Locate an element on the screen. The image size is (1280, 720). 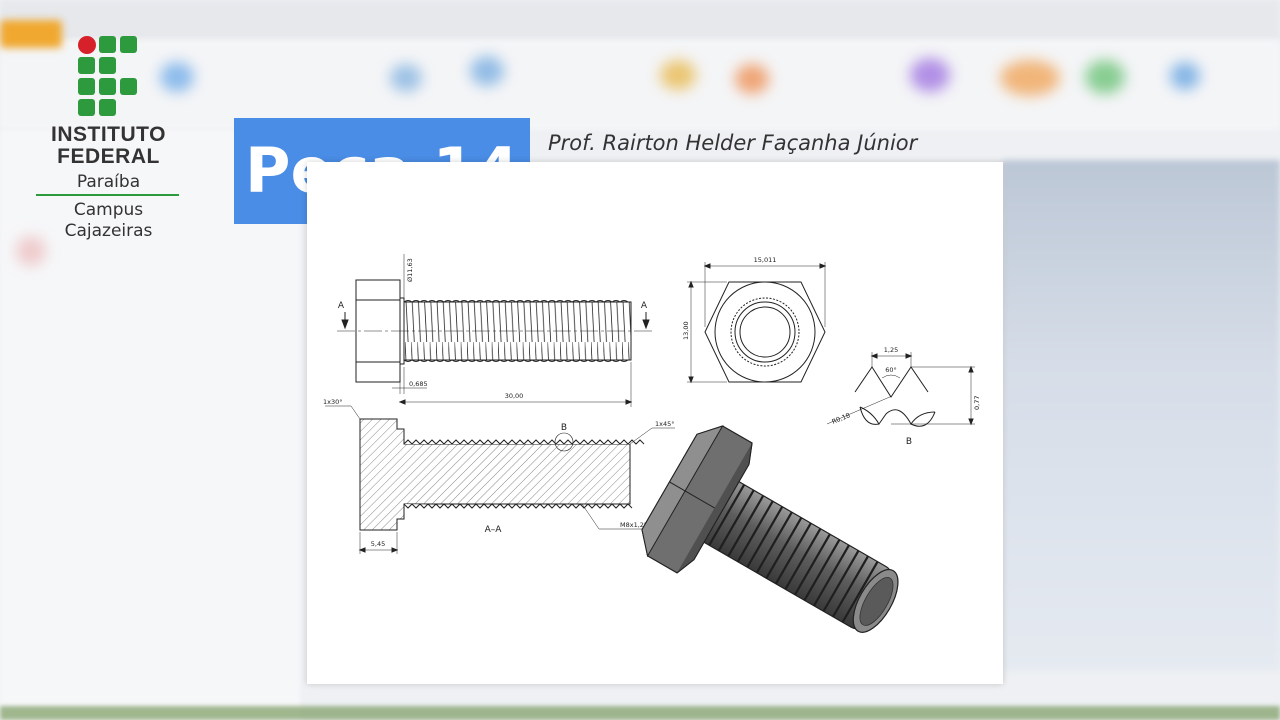
detail-b-label: B is located at coordinates (909, 442).